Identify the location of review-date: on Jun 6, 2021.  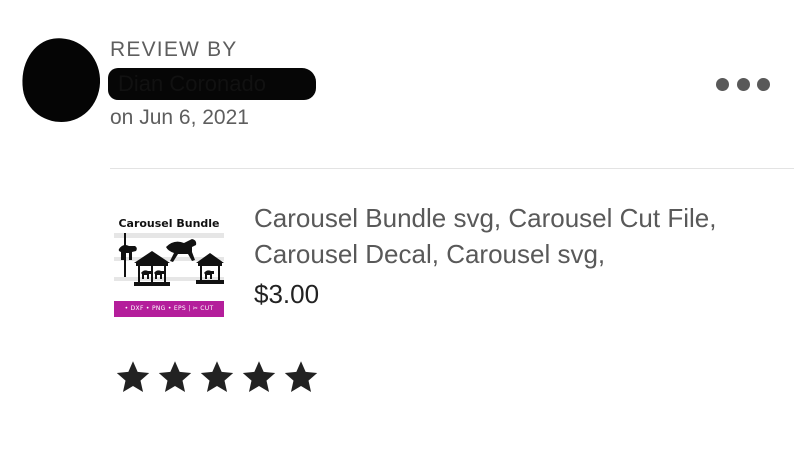
(179, 117).